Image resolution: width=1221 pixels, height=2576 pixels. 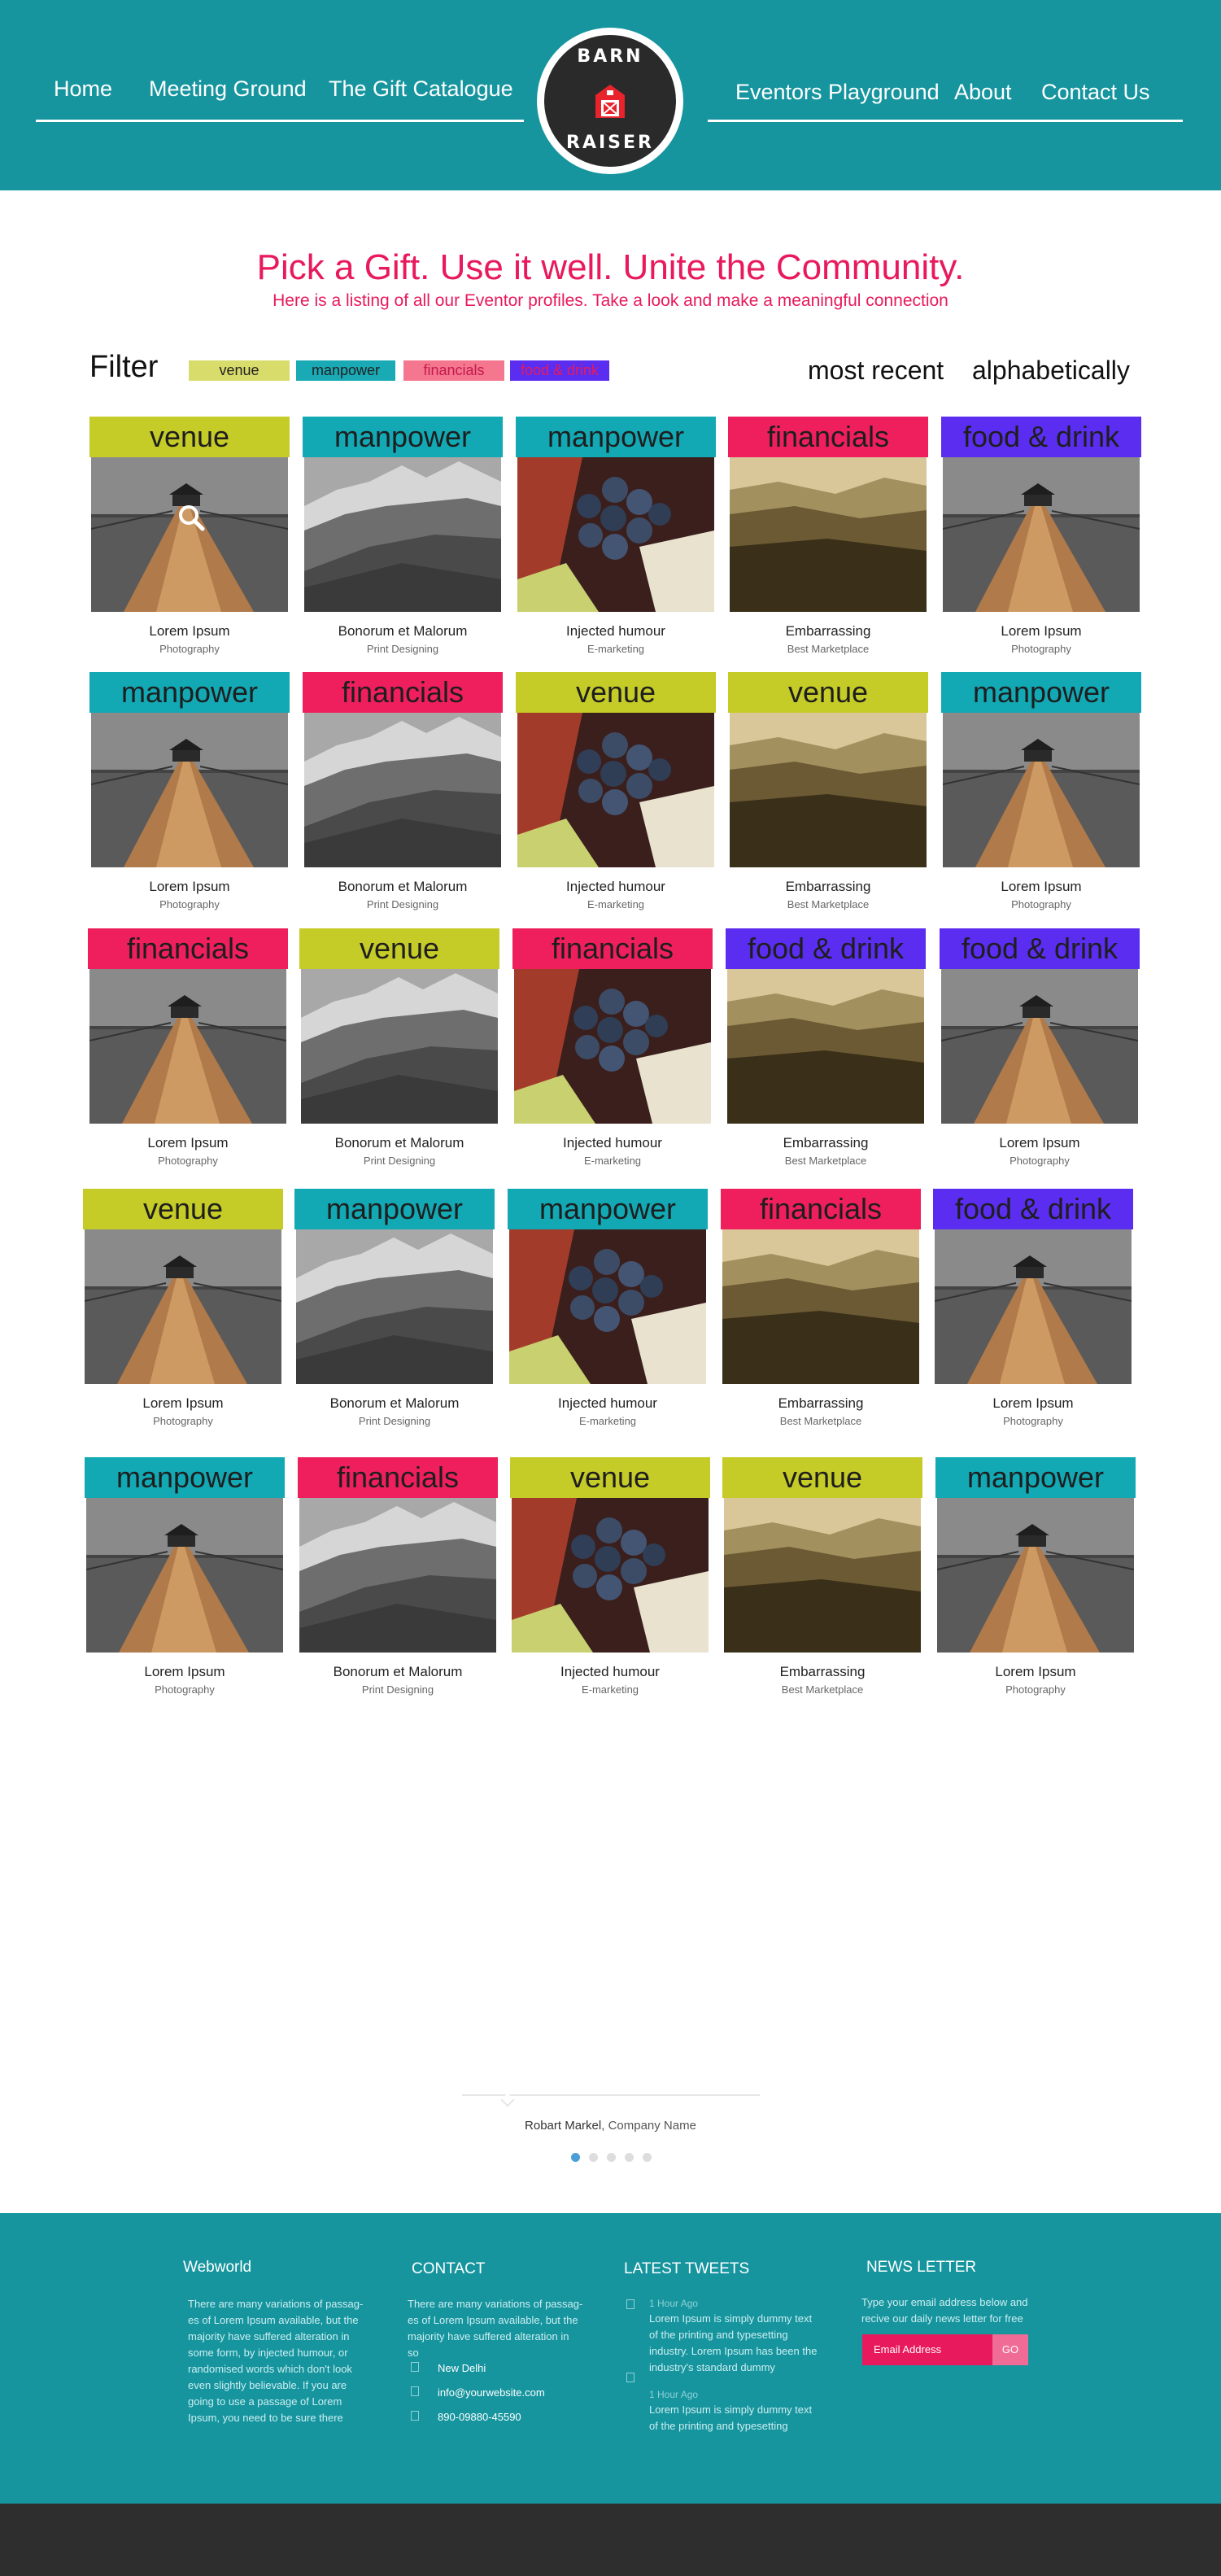 What do you see at coordinates (402, 904) in the screenshot?
I see `card-subtitle: Print Designing` at bounding box center [402, 904].